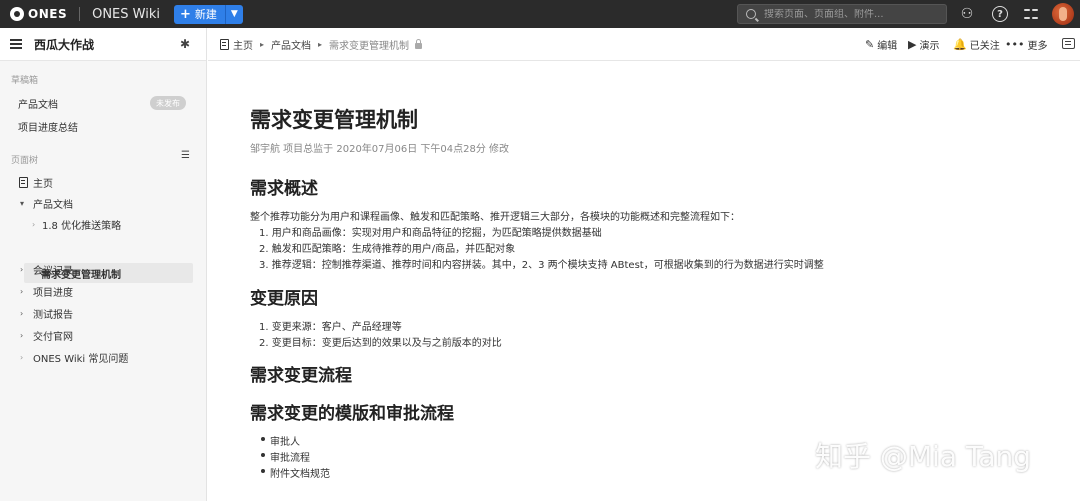  Describe the element at coordinates (387, 249) in the screenshot. I see `list-item: 2. 触发和匹配策略：生成待推荐的用户/商品，并匹配对象` at that location.